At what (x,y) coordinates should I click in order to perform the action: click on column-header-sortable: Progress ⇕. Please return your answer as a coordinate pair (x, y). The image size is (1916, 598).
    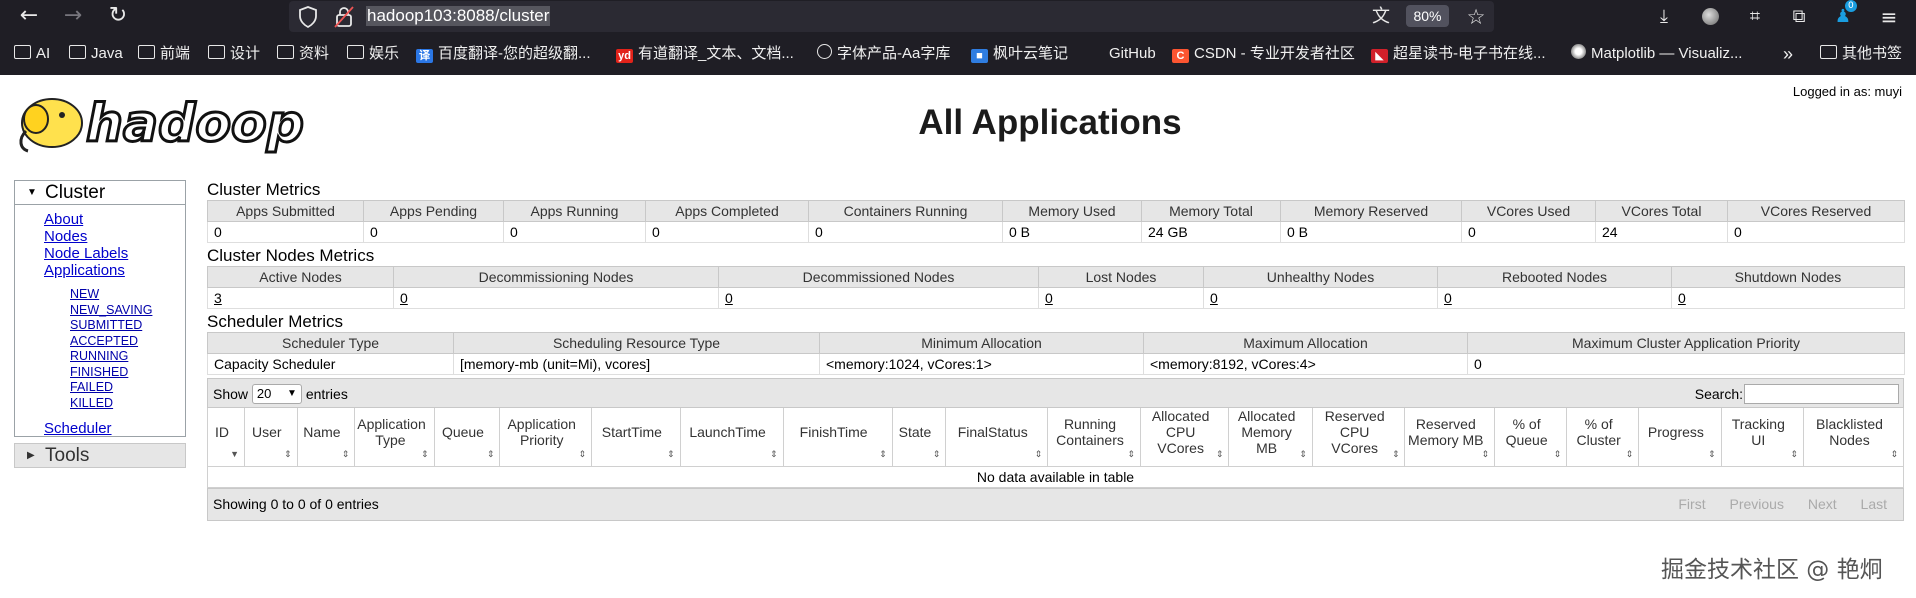
    Looking at the image, I should click on (1680, 437).